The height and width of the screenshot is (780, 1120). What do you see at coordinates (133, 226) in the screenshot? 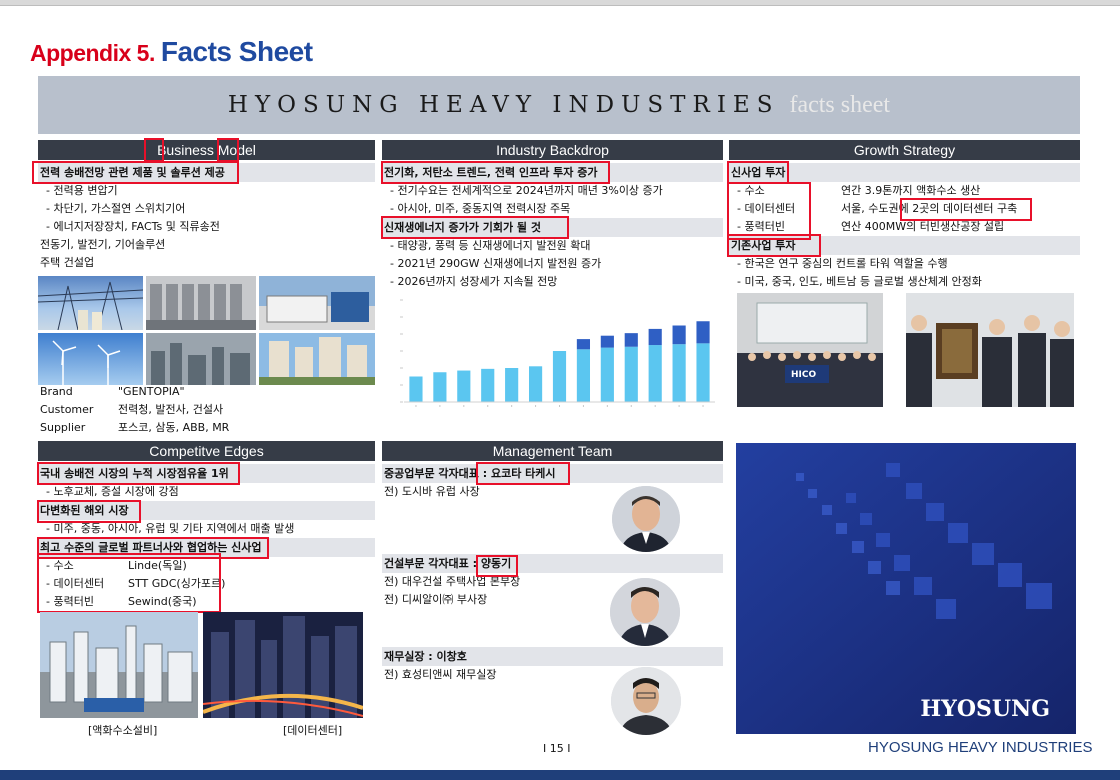
I see `list-item: - 에너지저장장치, FACTs 및 직류송전` at bounding box center [133, 226].